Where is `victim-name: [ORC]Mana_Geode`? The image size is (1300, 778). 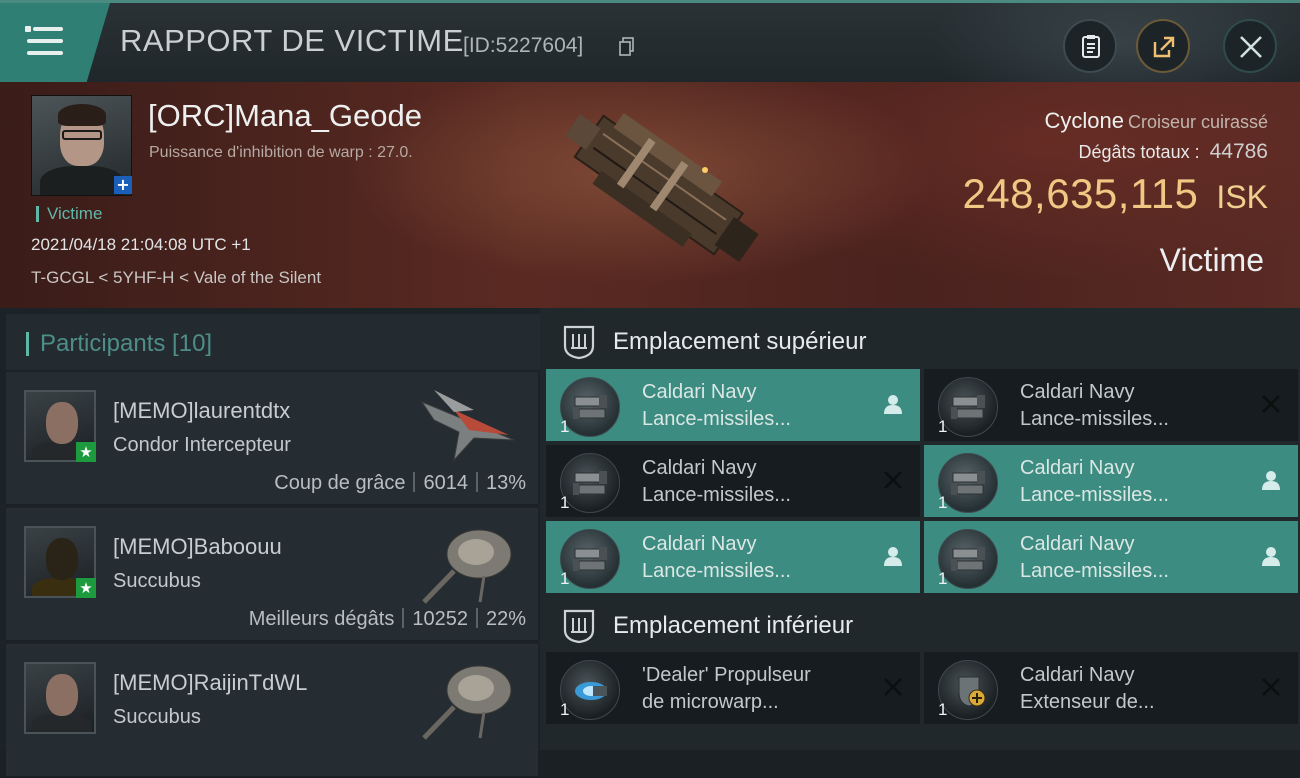 victim-name: [ORC]Mana_Geode is located at coordinates (285, 116).